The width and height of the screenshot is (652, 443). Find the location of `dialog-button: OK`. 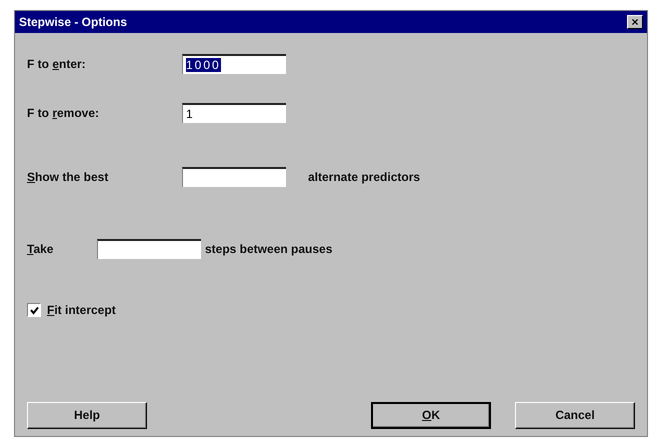

dialog-button: OK is located at coordinates (431, 415).